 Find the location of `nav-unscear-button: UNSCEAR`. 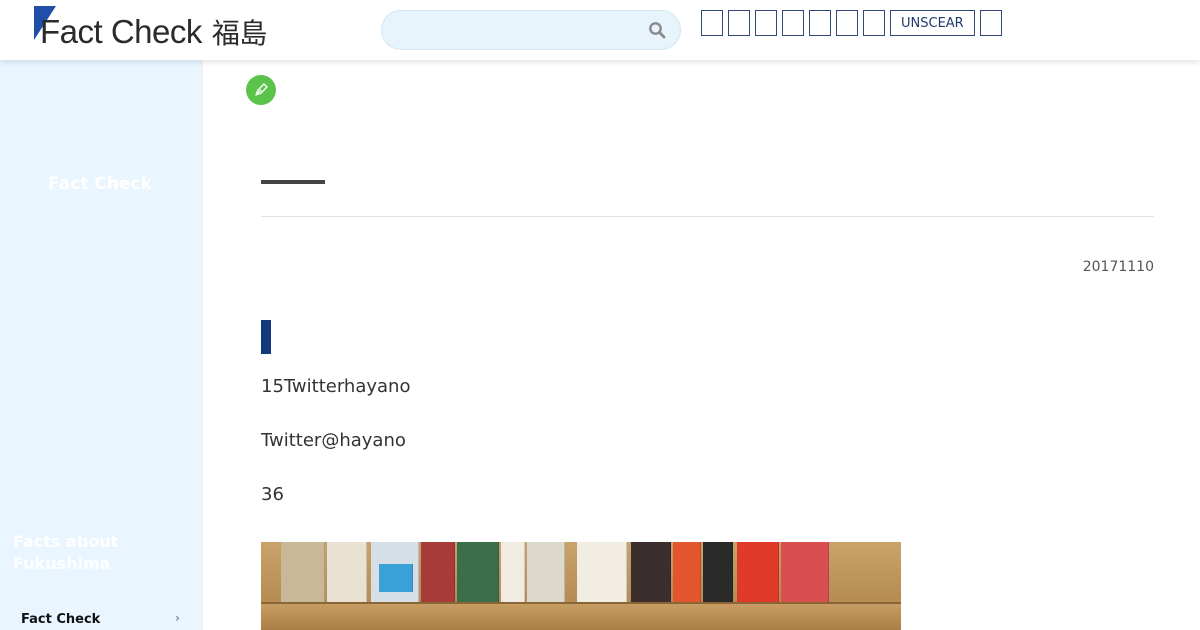

nav-unscear-button: UNSCEAR is located at coordinates (932, 23).